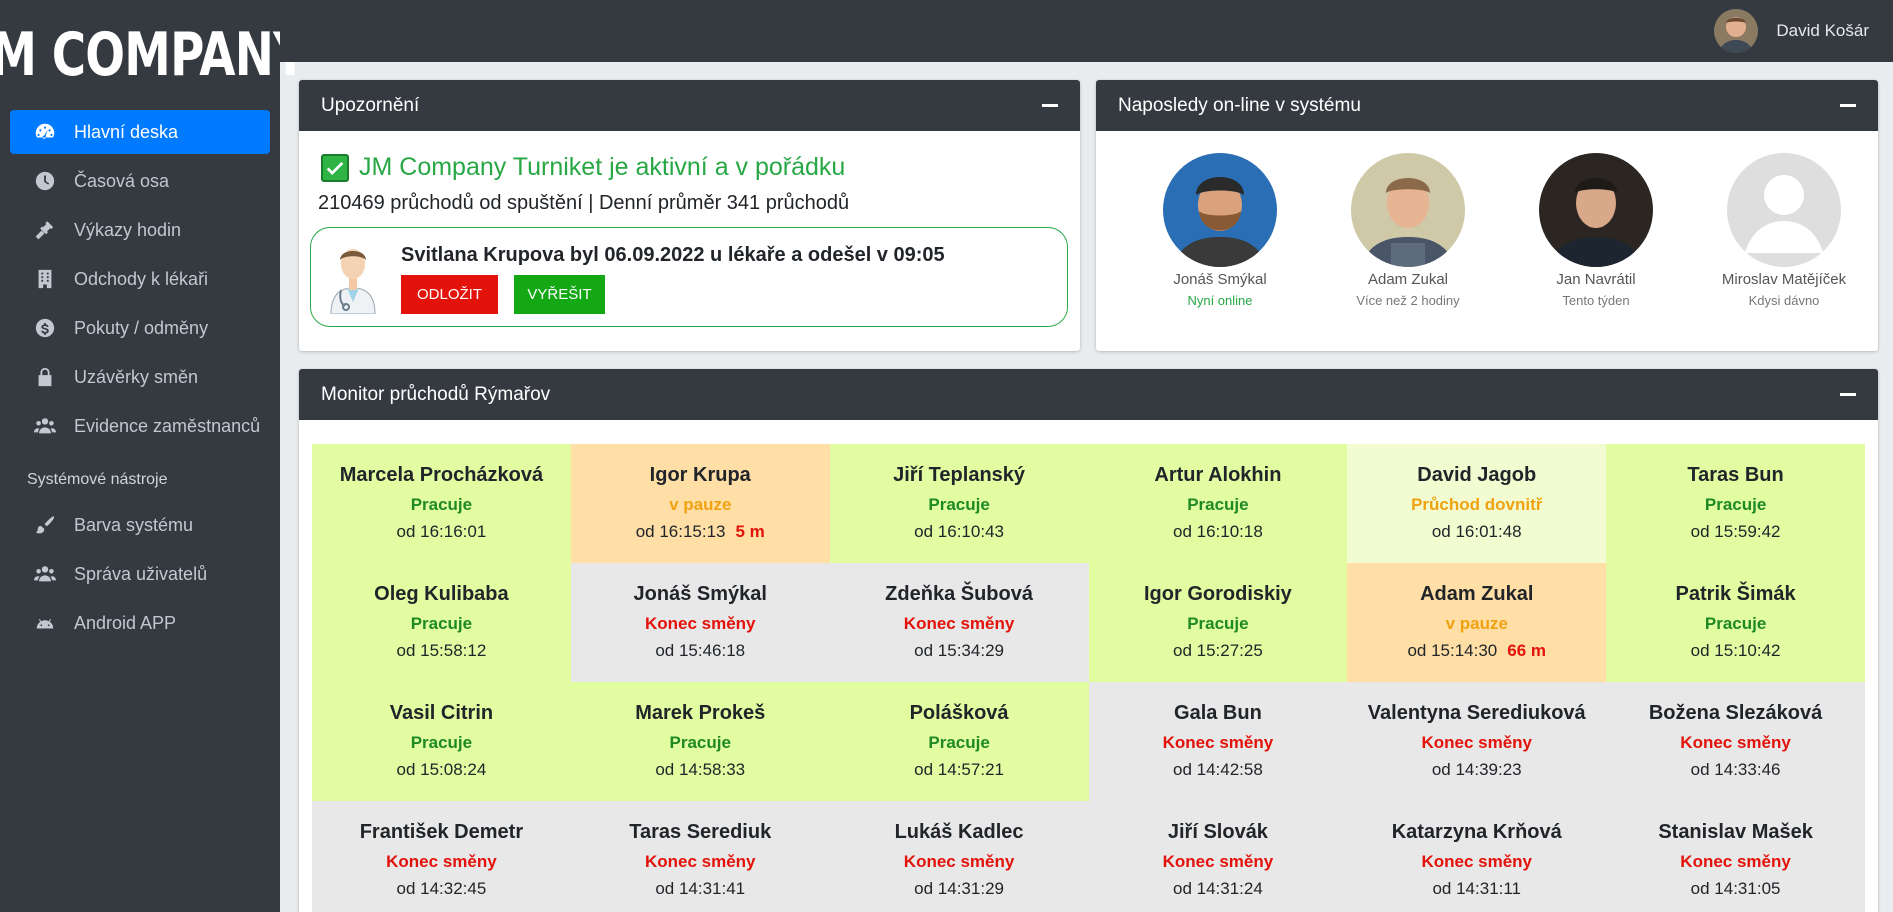 The image size is (1893, 912). Describe the element at coordinates (680, 531) in the screenshot. I see `status-since-time: od 16:15:13` at that location.